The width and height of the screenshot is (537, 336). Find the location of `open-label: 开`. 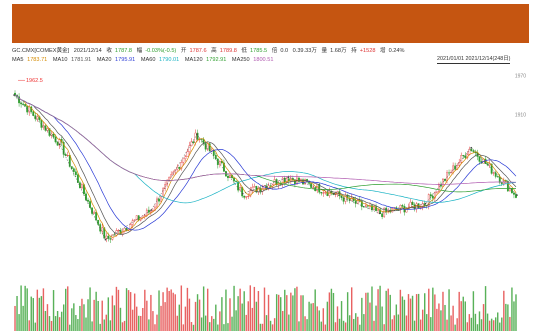

open-label: 开 is located at coordinates (183, 51).